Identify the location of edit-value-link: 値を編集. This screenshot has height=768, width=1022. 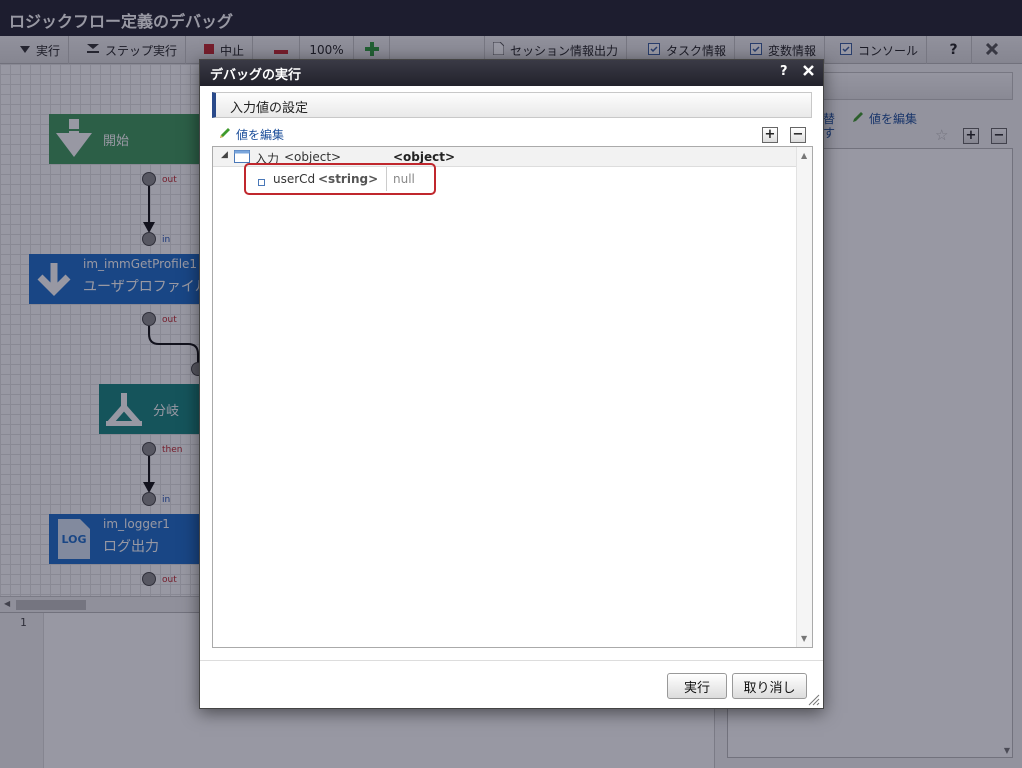
(251, 134).